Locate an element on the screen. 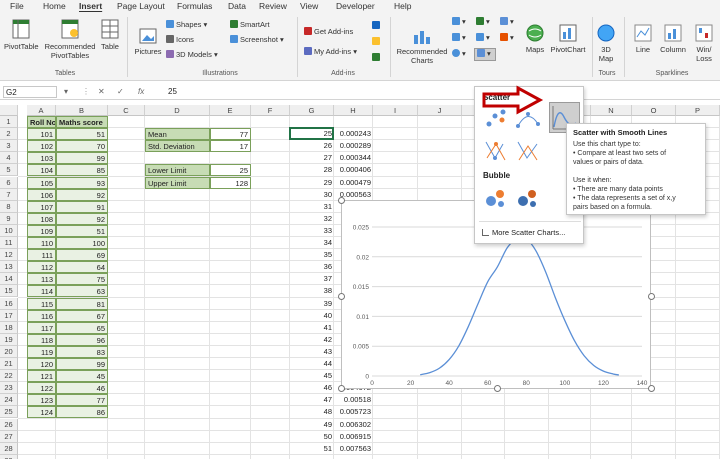  tooltip-line: • The data represents a set of x,y is located at coordinates (624, 198).